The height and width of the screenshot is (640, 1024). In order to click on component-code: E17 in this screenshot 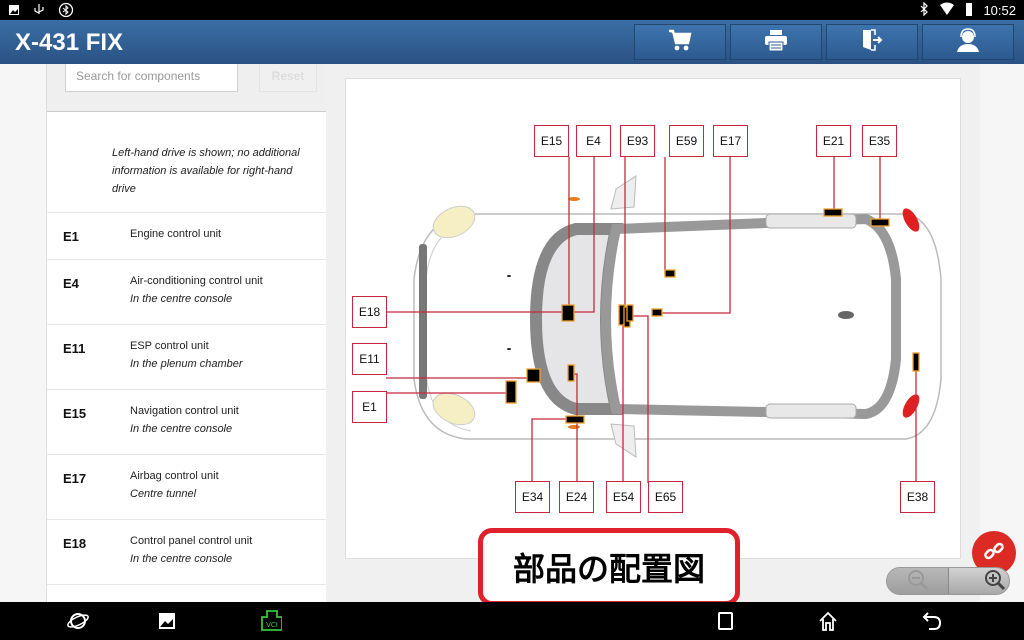, I will do `click(75, 478)`.